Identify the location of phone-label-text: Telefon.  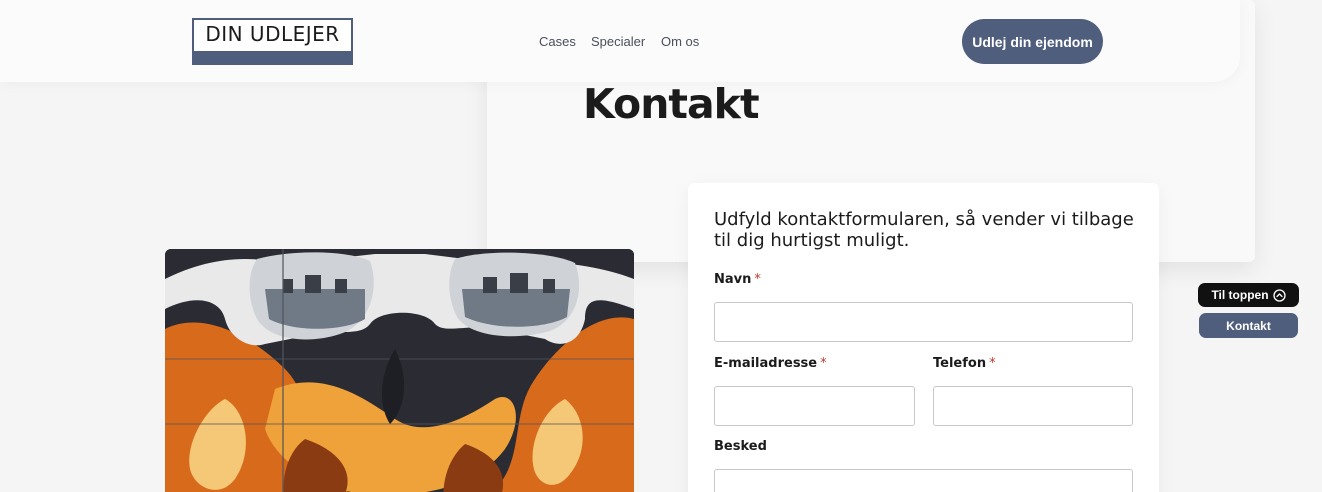
(960, 363).